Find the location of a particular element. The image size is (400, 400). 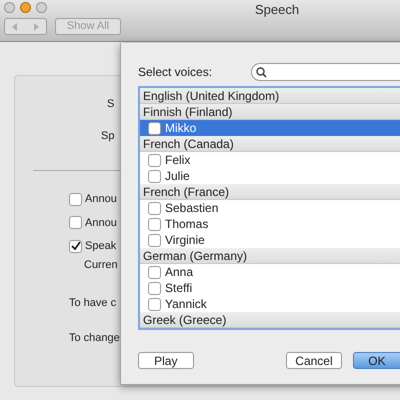

search-icon is located at coordinates (261, 72).